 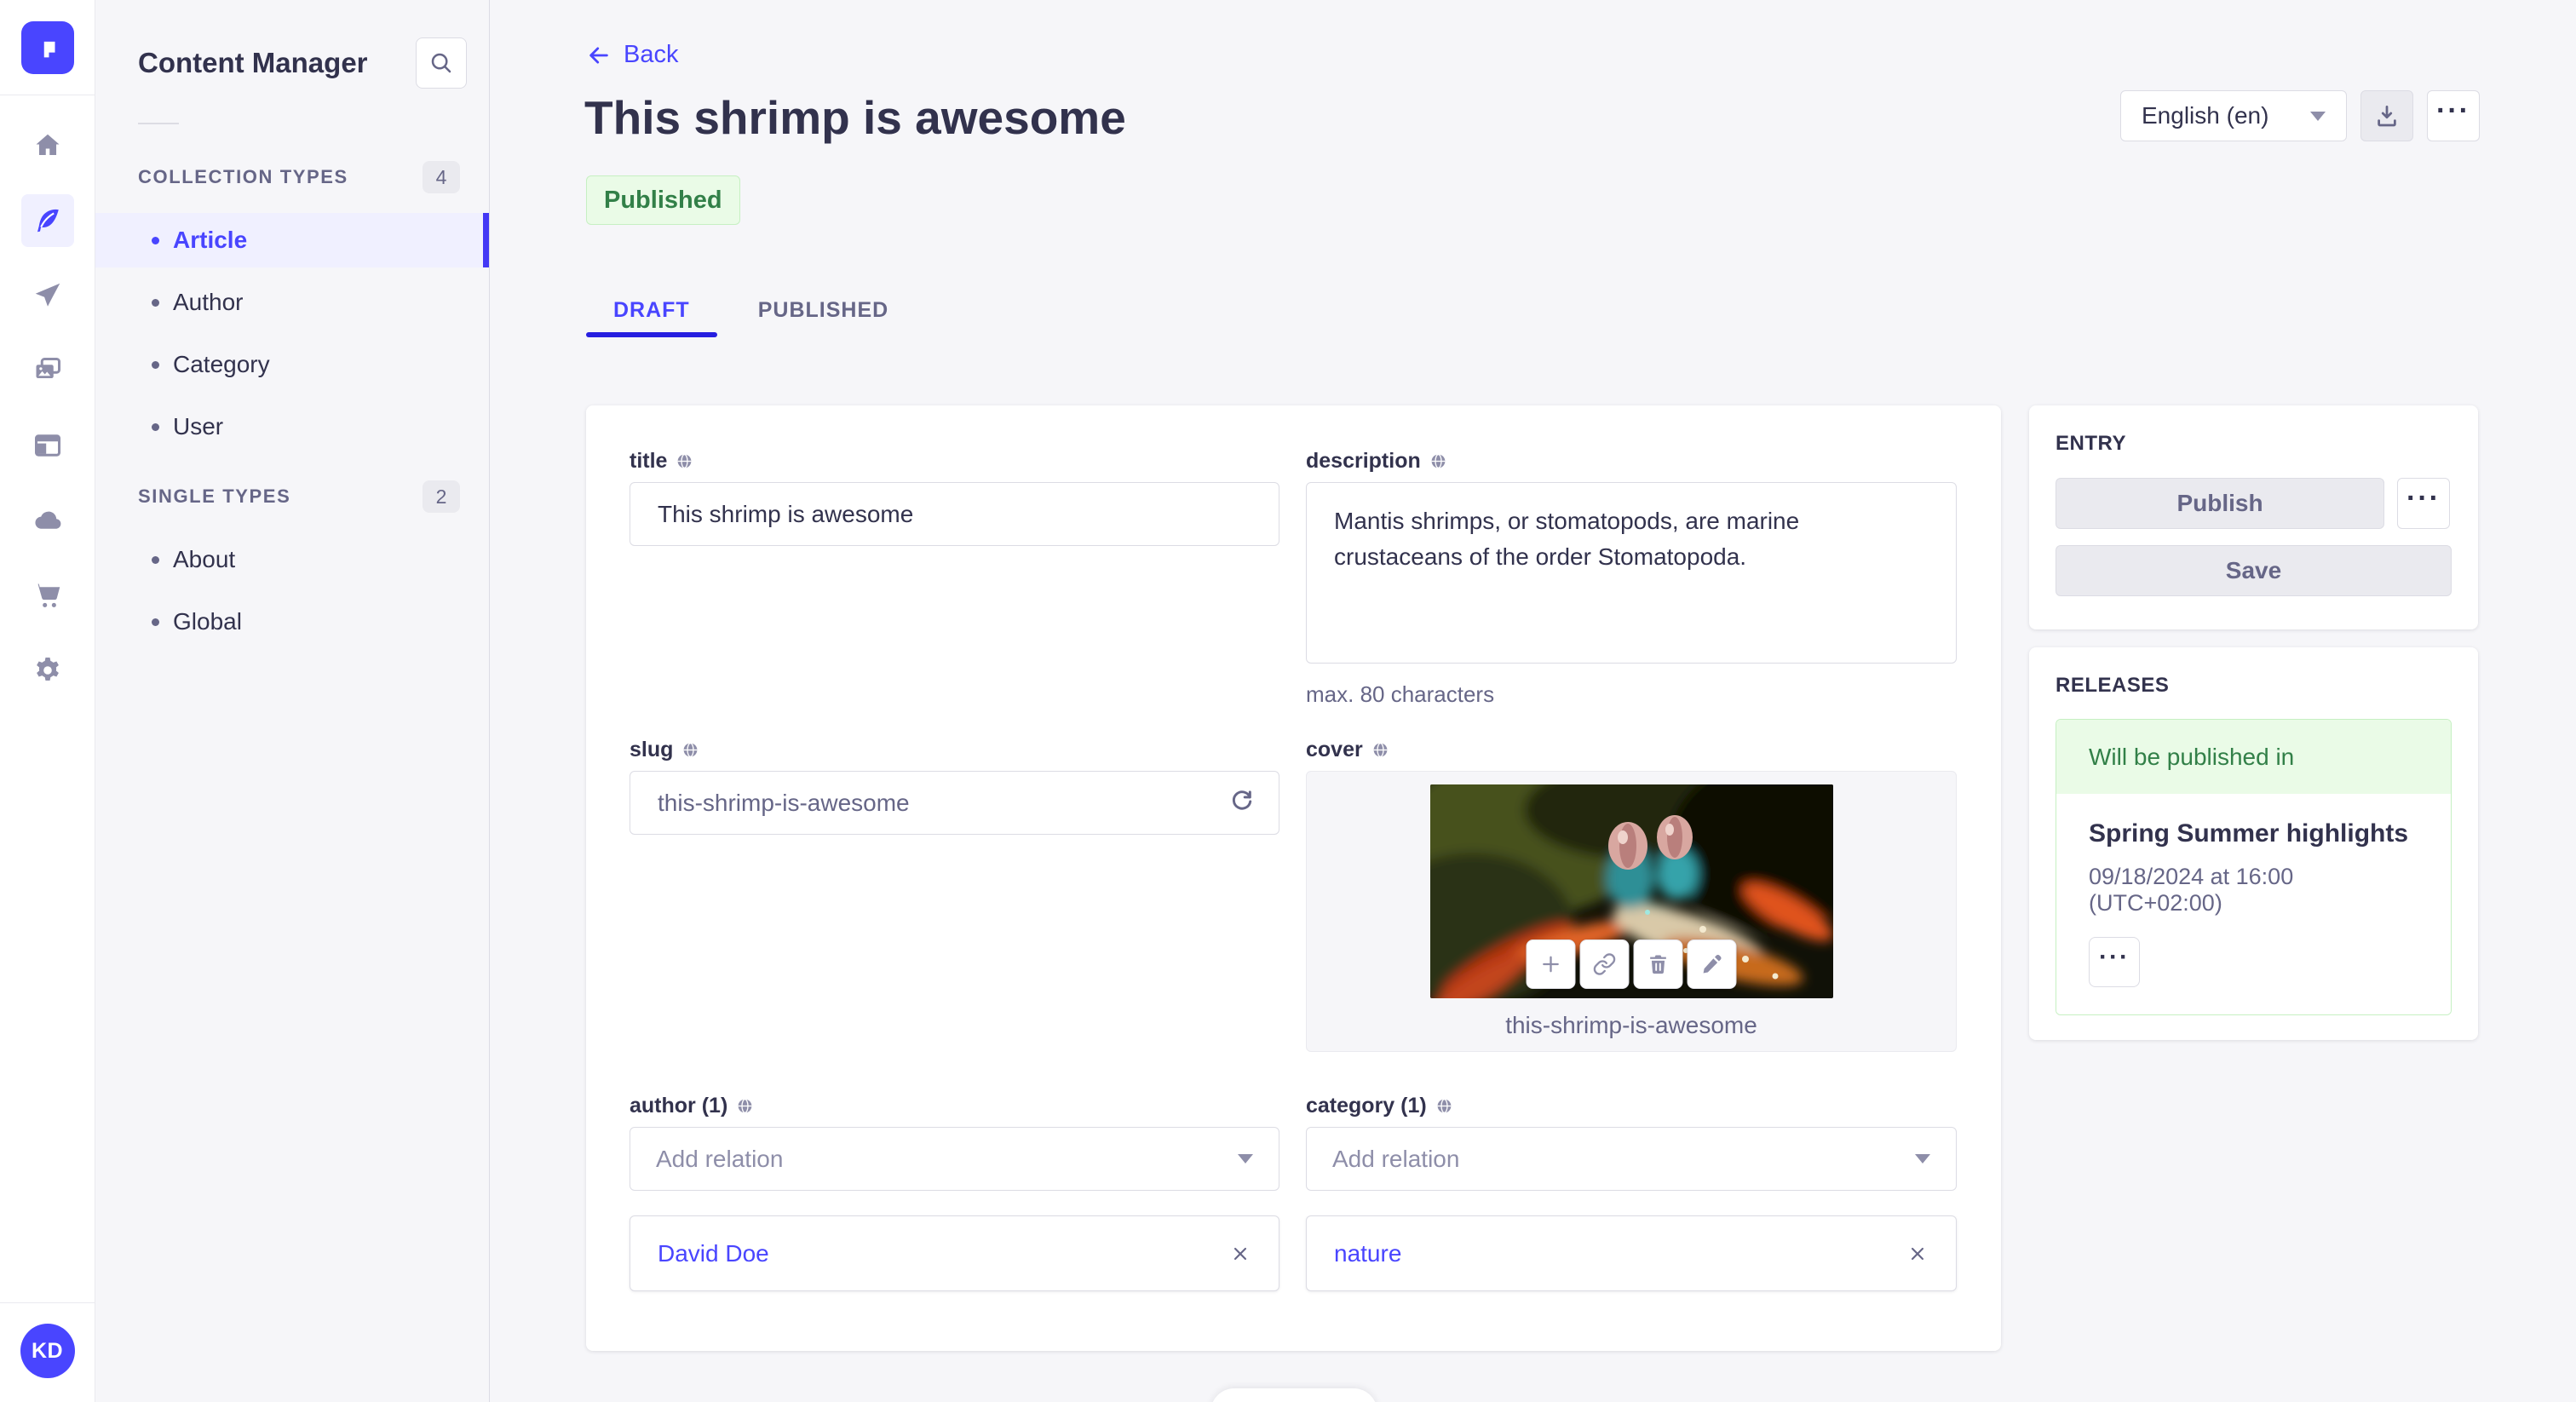 What do you see at coordinates (954, 514) in the screenshot?
I see `title-input` at bounding box center [954, 514].